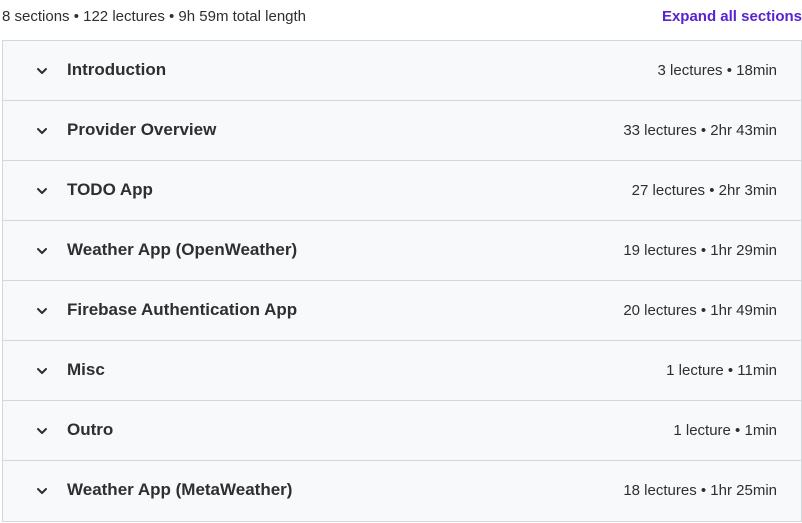 The width and height of the screenshot is (802, 523). What do you see at coordinates (700, 490) in the screenshot?
I see `section-meta: 18 lectures • 1hr 25min` at bounding box center [700, 490].